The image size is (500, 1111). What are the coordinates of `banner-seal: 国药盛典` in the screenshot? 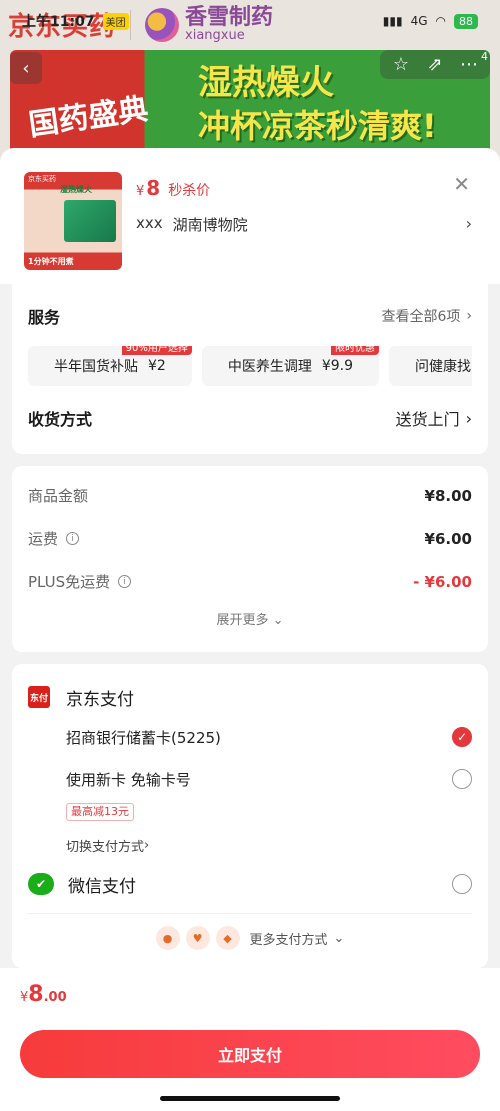 It's located at (88, 117).